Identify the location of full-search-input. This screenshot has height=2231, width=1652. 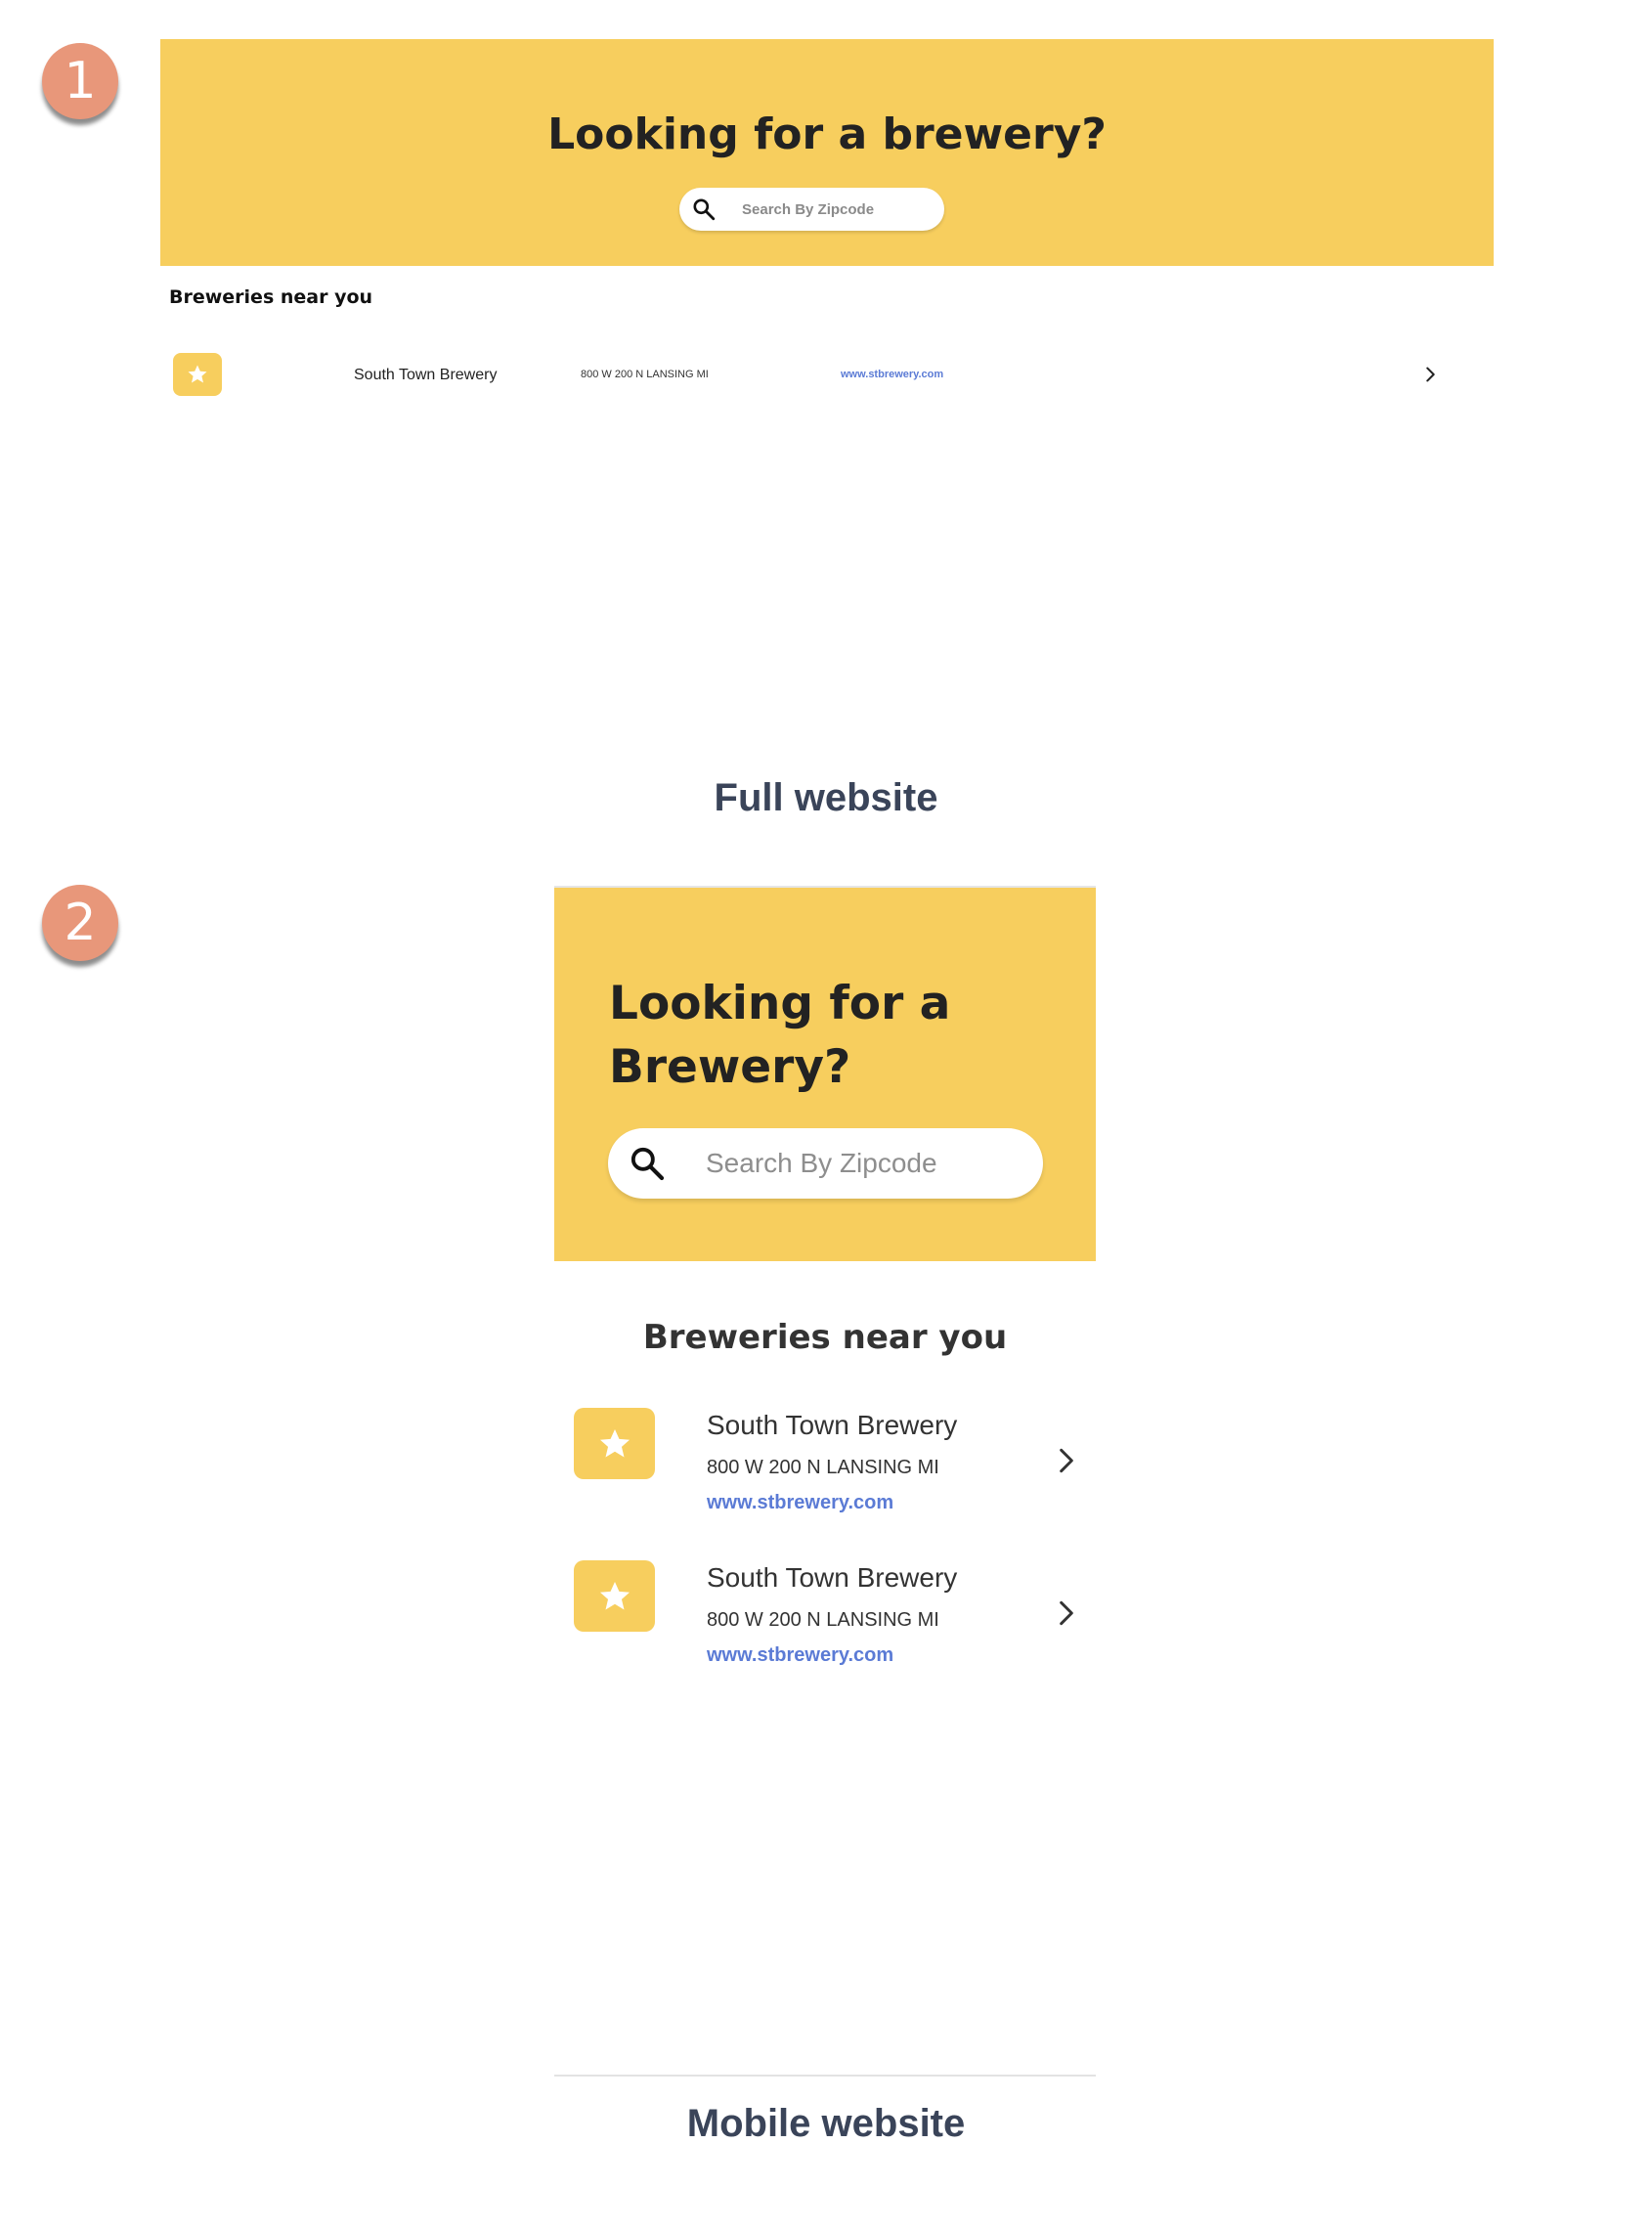
(831, 209).